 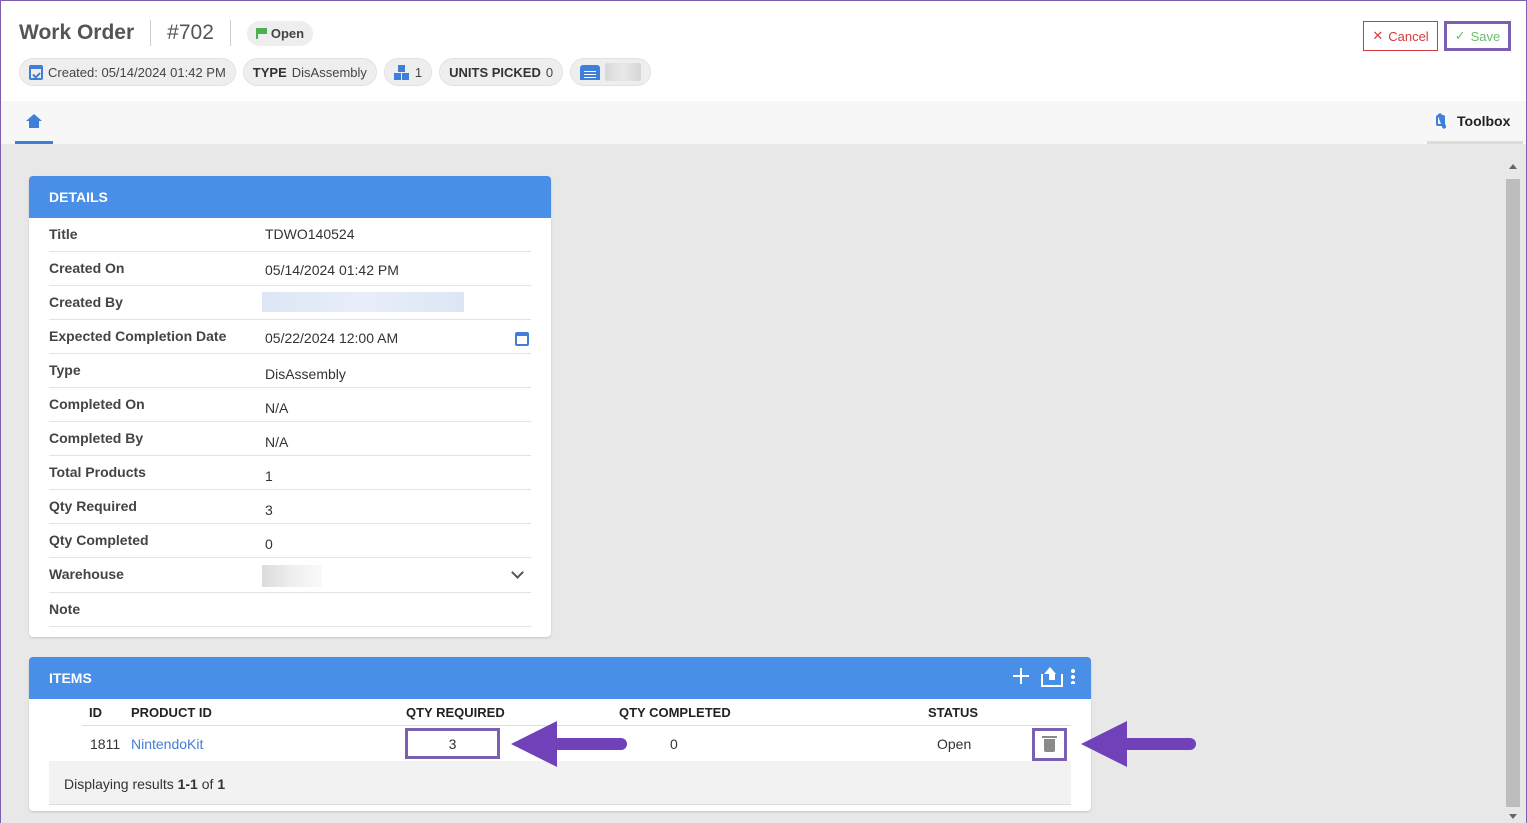 What do you see at coordinates (1460, 35) in the screenshot?
I see `check-icon: ✓` at bounding box center [1460, 35].